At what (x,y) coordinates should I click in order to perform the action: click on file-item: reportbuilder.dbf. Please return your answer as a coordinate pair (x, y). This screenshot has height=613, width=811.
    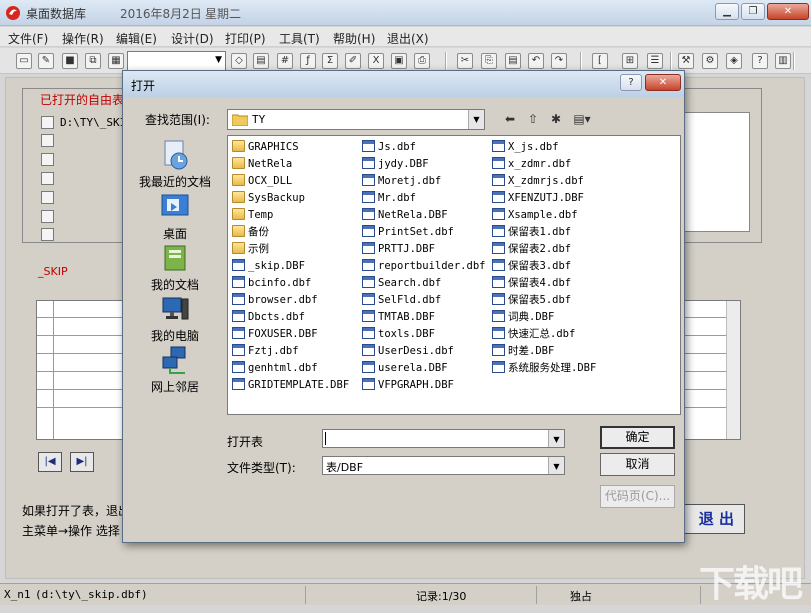
    Looking at the image, I should click on (423, 266).